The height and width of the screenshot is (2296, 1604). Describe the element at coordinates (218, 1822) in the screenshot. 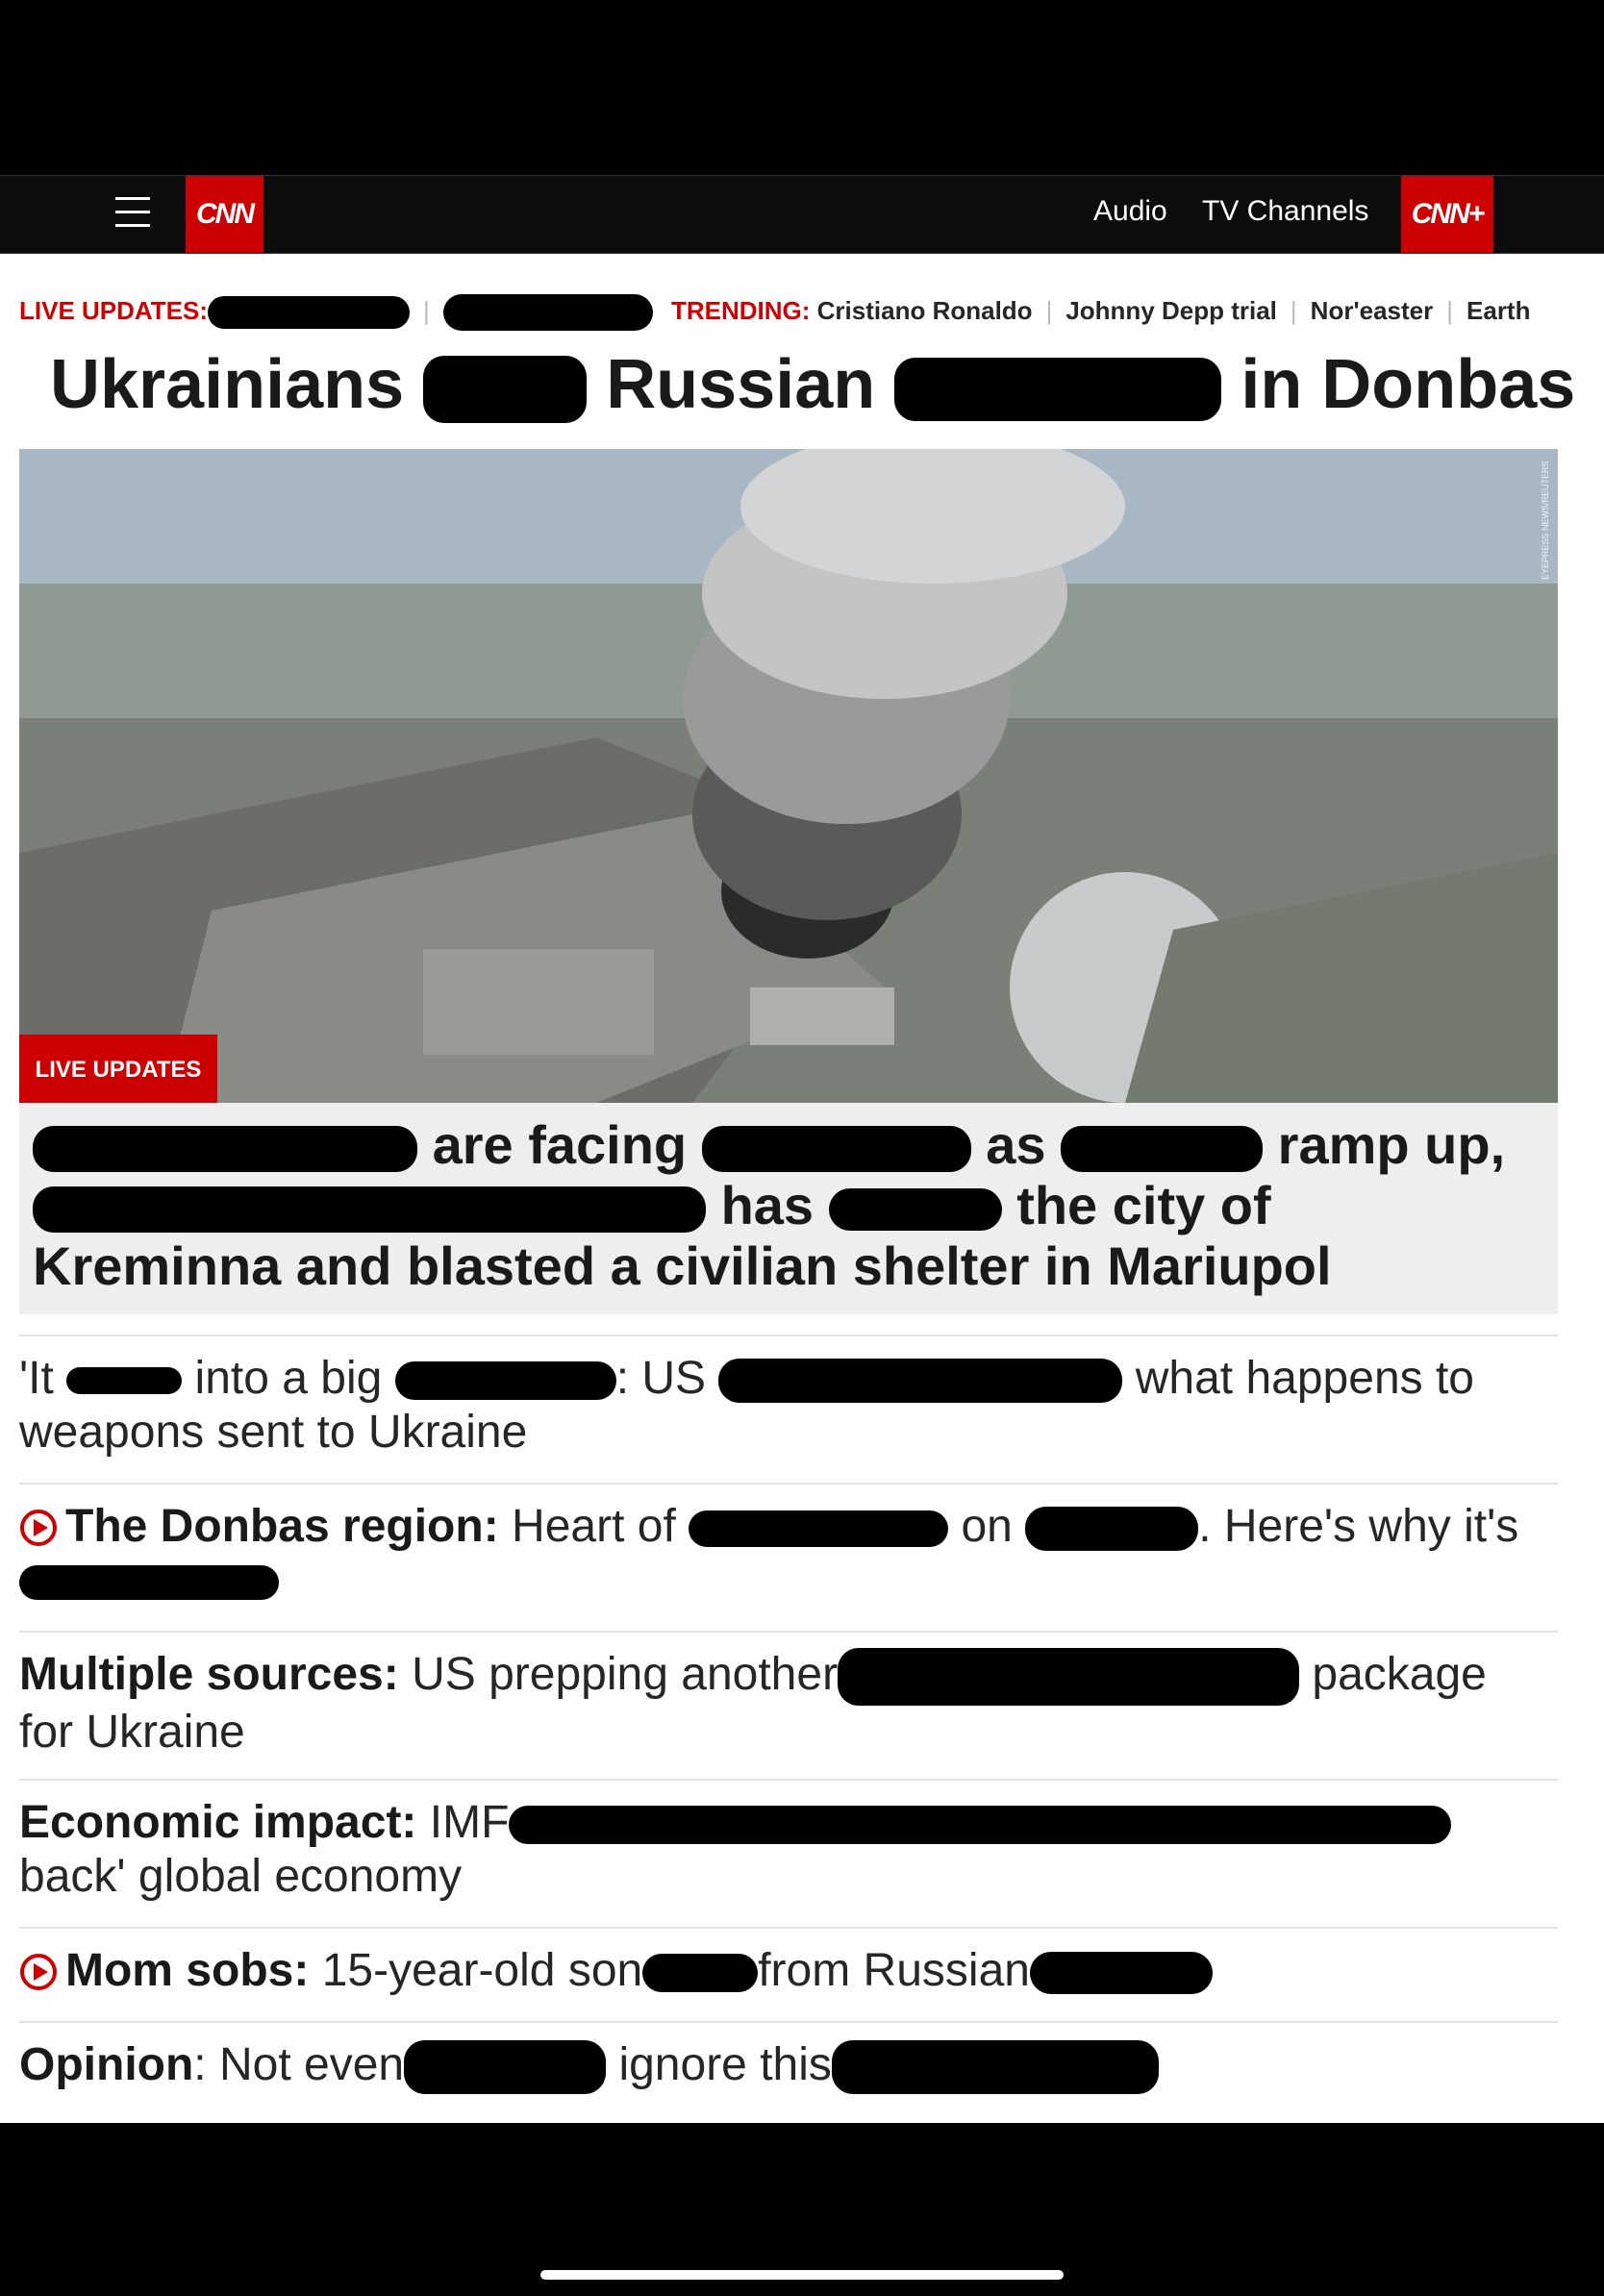

I see `story-label: Economic impact:` at that location.